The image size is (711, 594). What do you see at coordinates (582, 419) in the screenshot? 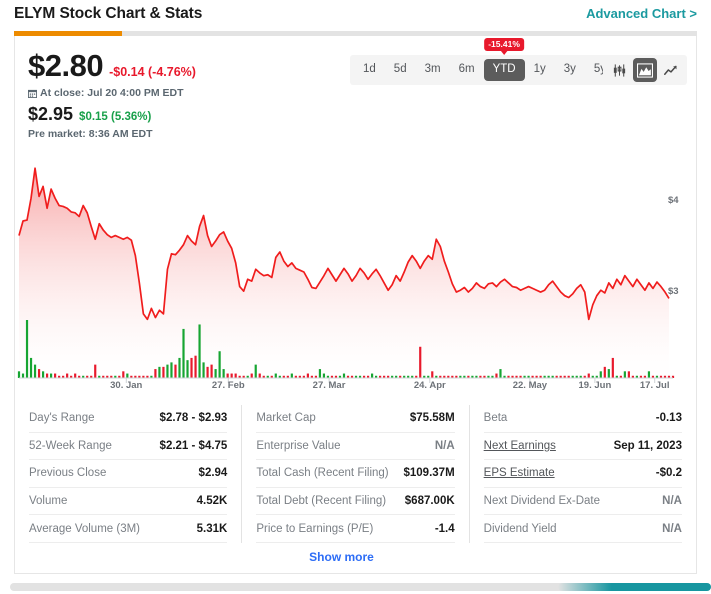
I see `stat-row: Beta -0.13` at bounding box center [582, 419].